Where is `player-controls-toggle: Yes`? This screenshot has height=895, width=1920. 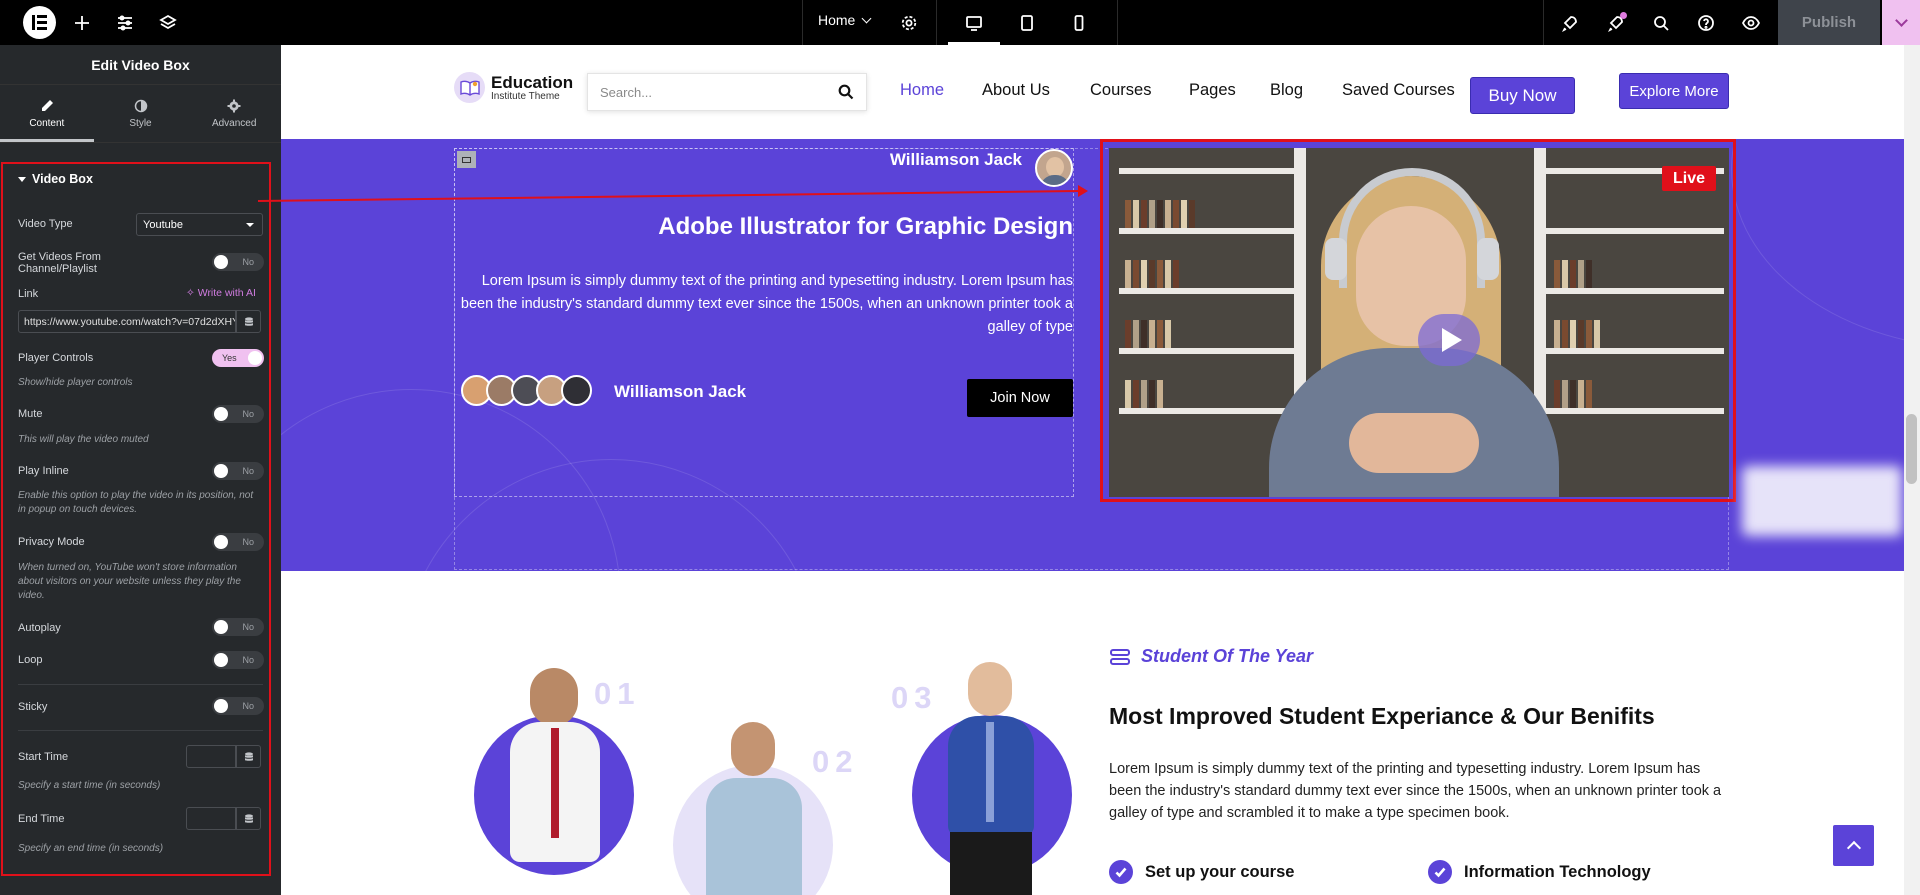 player-controls-toggle: Yes is located at coordinates (238, 358).